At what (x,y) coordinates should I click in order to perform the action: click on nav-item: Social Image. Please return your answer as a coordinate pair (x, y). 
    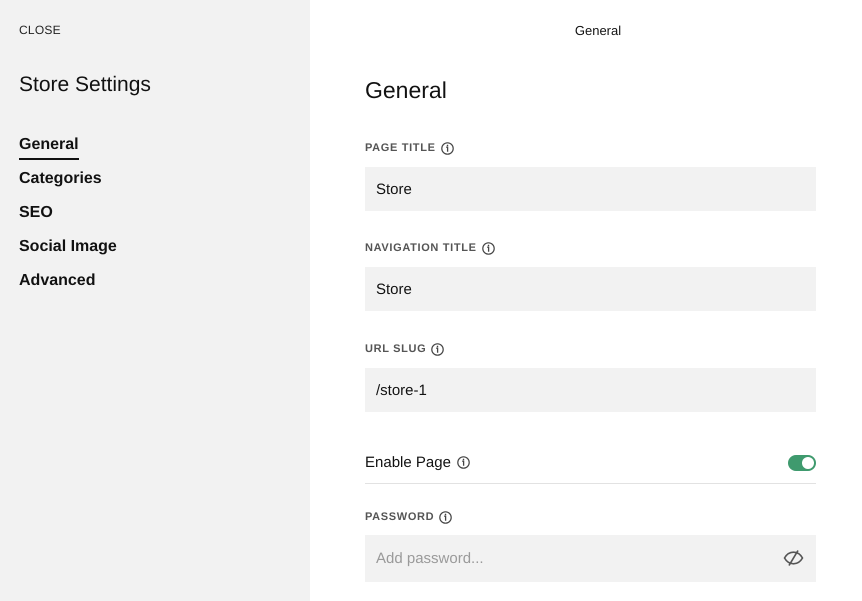
    Looking at the image, I should click on (68, 249).